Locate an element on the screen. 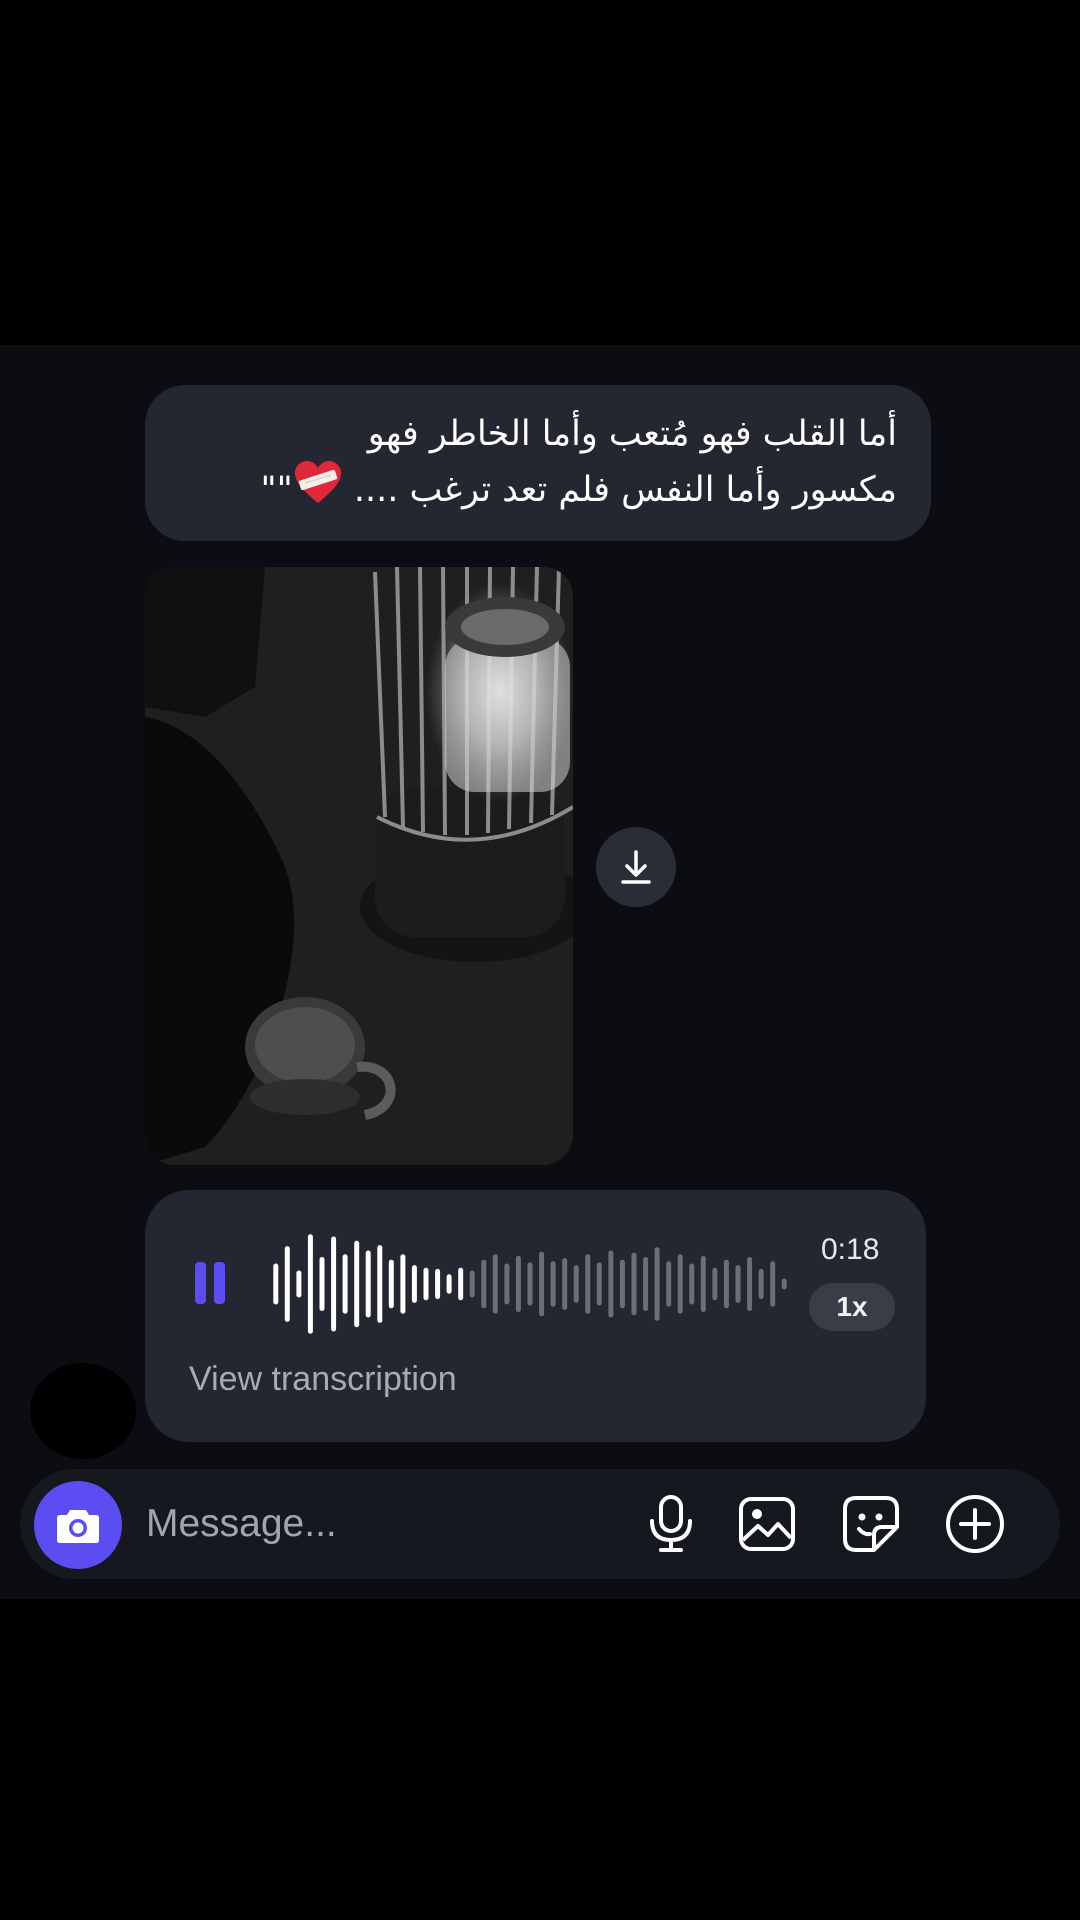 The width and height of the screenshot is (1080, 1920). microphone-icon is located at coordinates (671, 1523).